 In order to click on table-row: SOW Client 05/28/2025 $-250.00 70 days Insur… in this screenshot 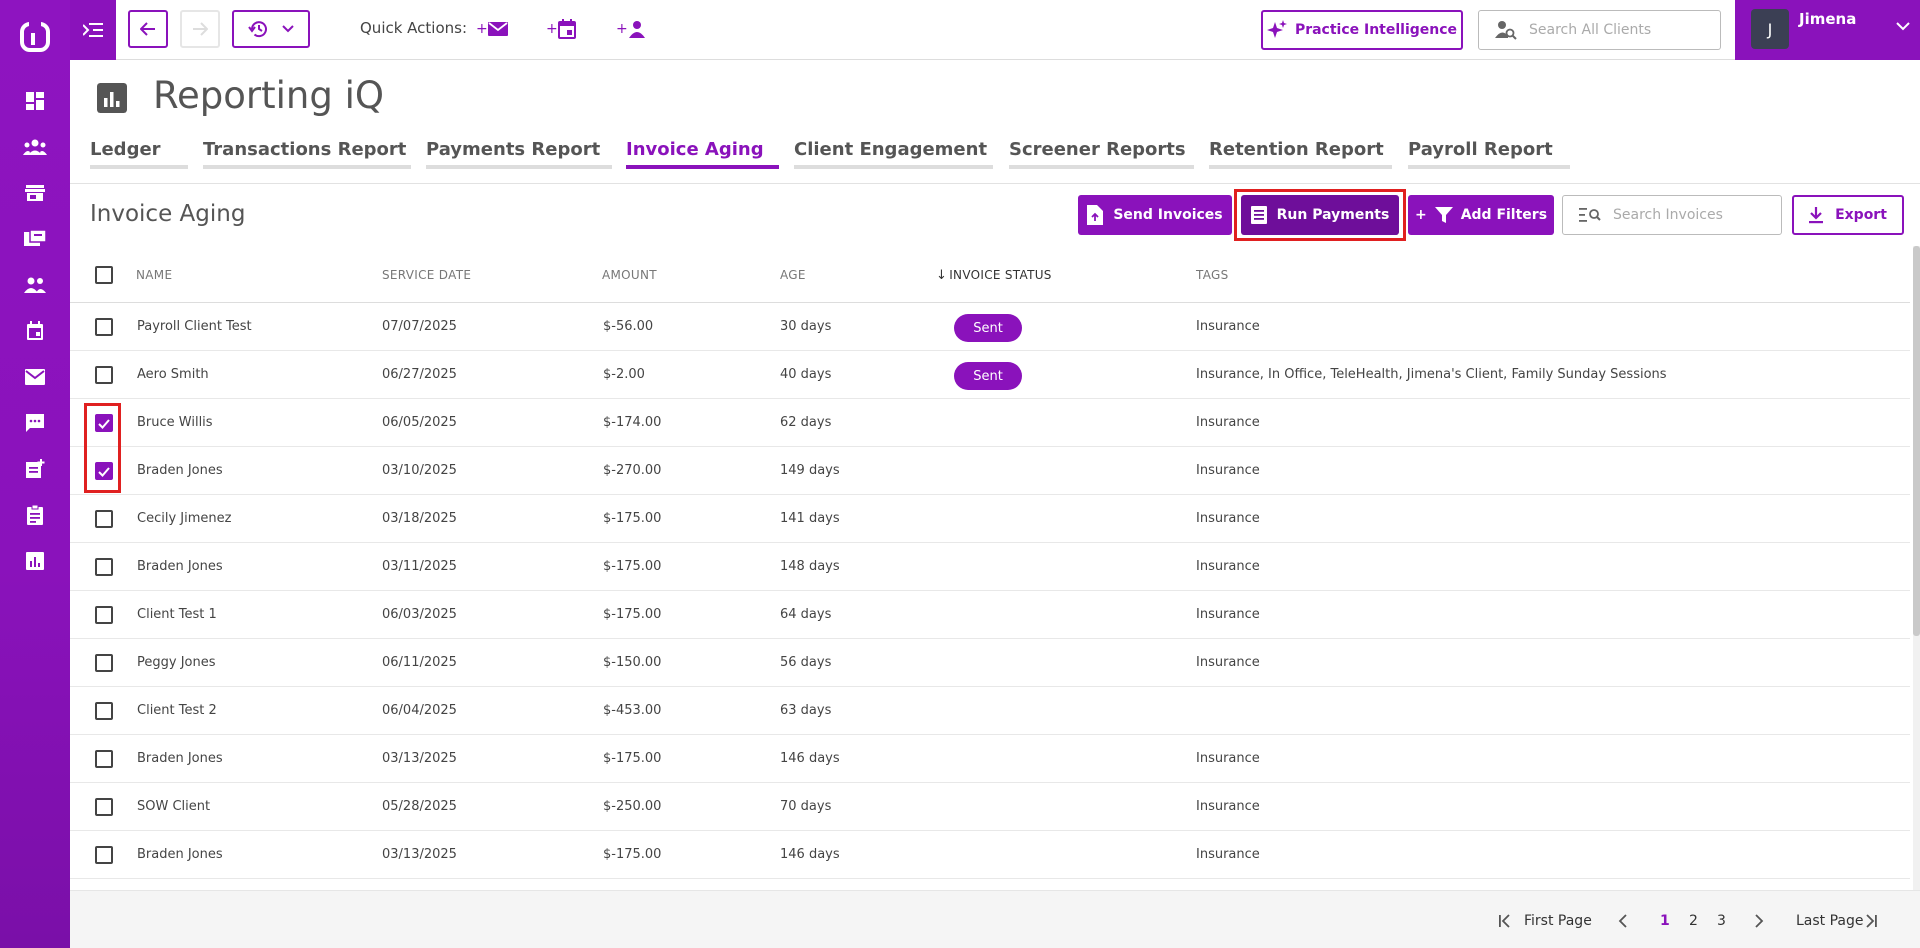, I will do `click(990, 807)`.